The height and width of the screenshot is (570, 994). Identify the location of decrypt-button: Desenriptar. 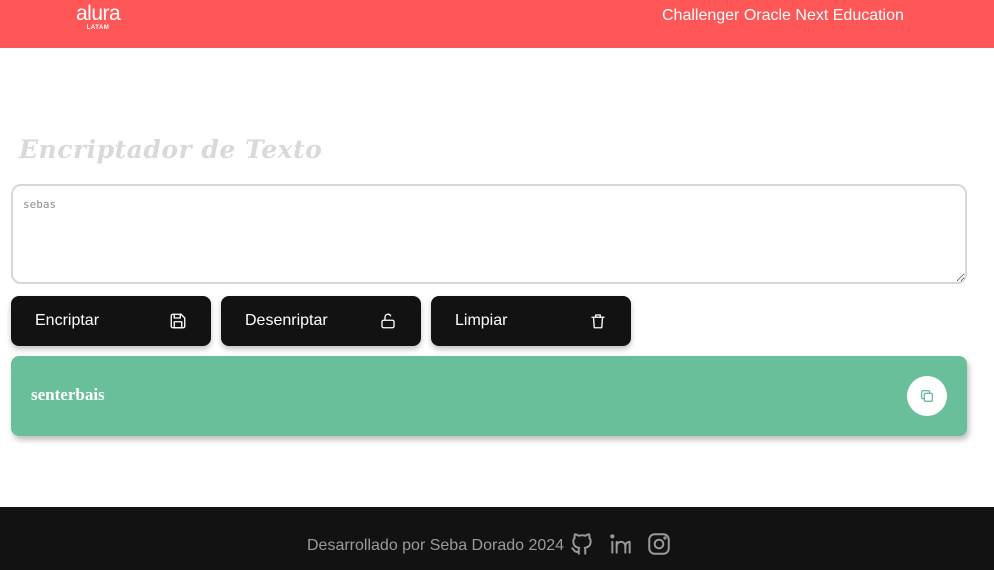
(321, 321).